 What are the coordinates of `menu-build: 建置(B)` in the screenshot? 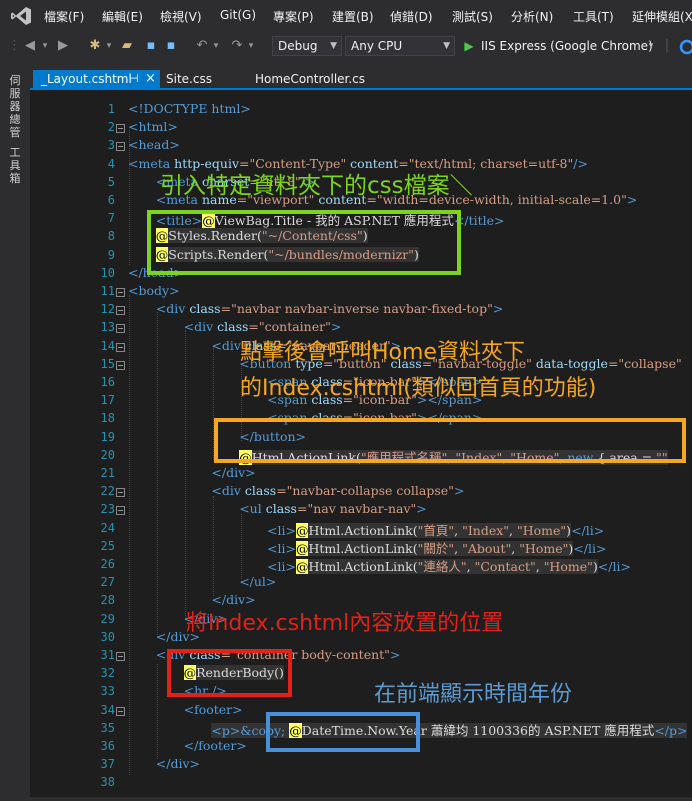 It's located at (353, 16).